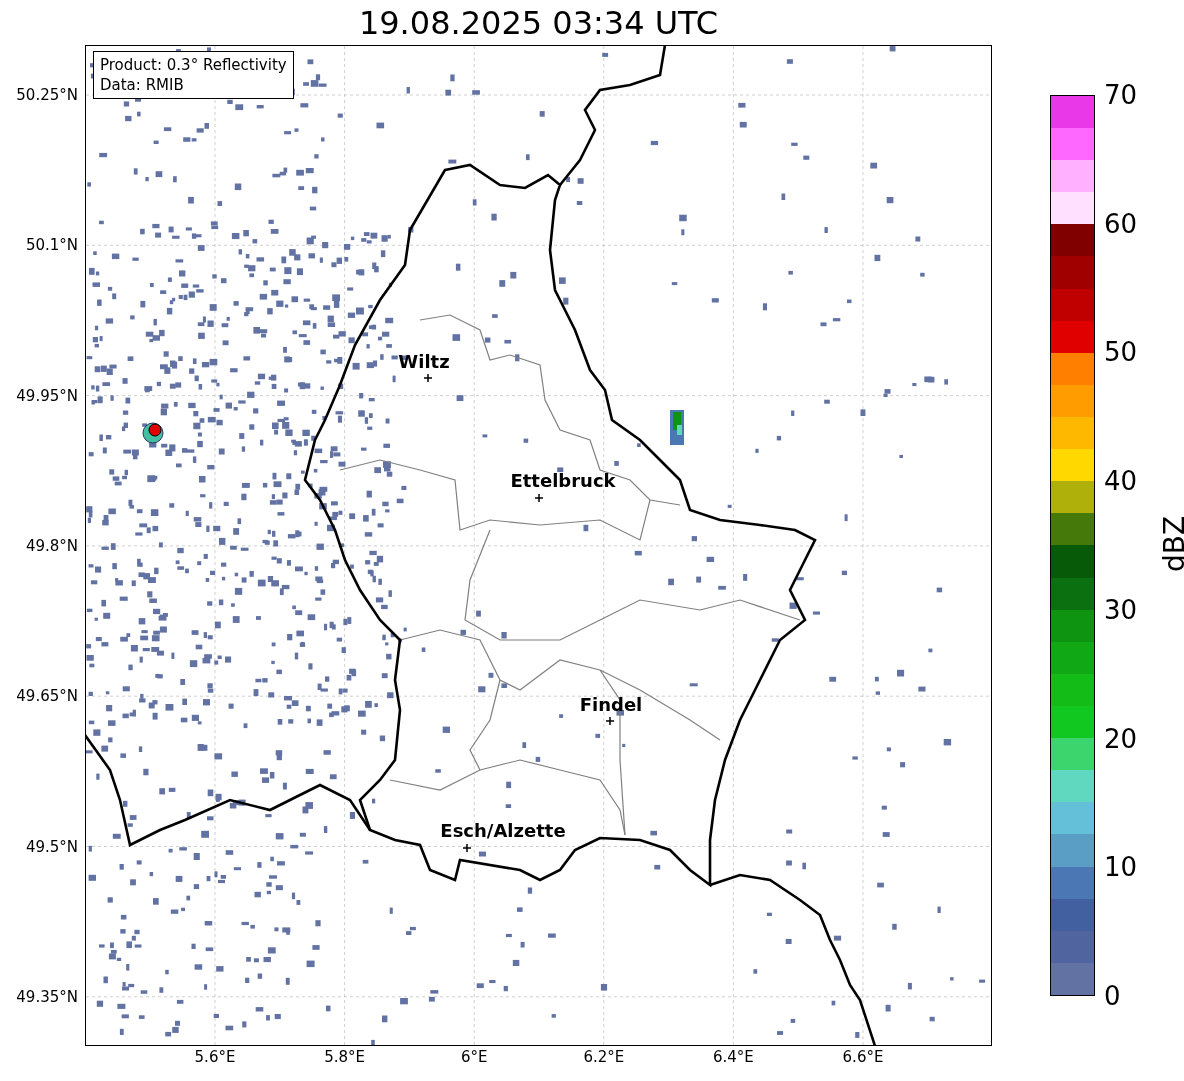 This screenshot has height=1081, width=1184. Describe the element at coordinates (1121, 867) in the screenshot. I see `colorbar-tick-label: 10` at that location.